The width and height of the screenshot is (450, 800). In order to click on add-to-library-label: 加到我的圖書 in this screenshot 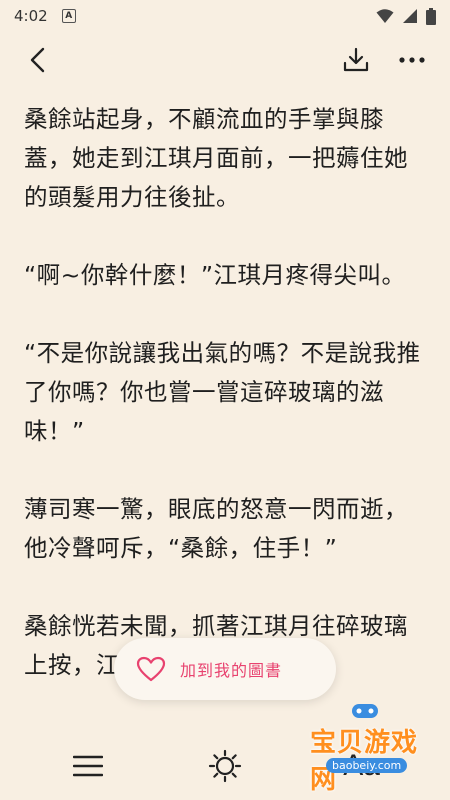, I will do `click(231, 670)`.